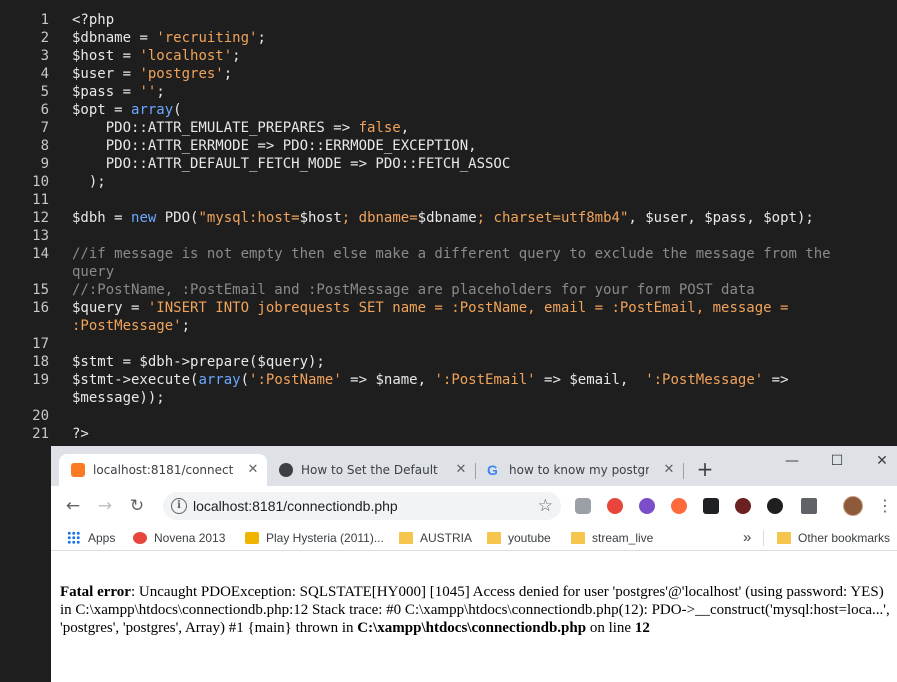 The image size is (897, 682). I want to click on code-text: PDO::ATTR_EMULATE_PREPARES =>, so click(215, 128).